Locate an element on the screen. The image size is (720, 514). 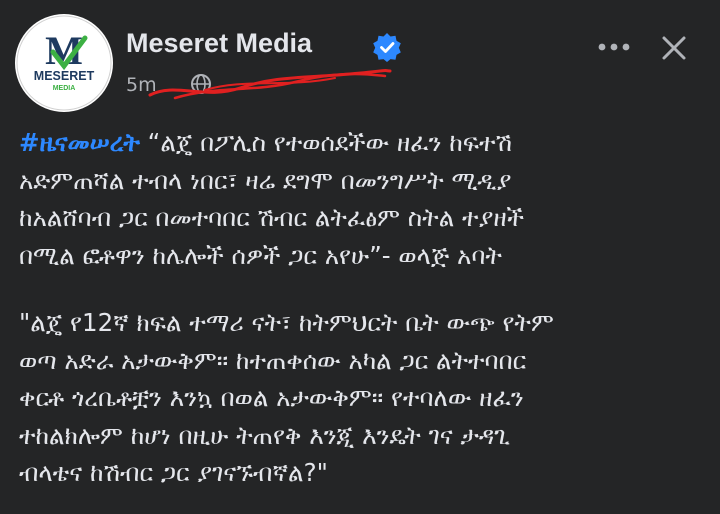
more-options-icon is located at coordinates (614, 47).